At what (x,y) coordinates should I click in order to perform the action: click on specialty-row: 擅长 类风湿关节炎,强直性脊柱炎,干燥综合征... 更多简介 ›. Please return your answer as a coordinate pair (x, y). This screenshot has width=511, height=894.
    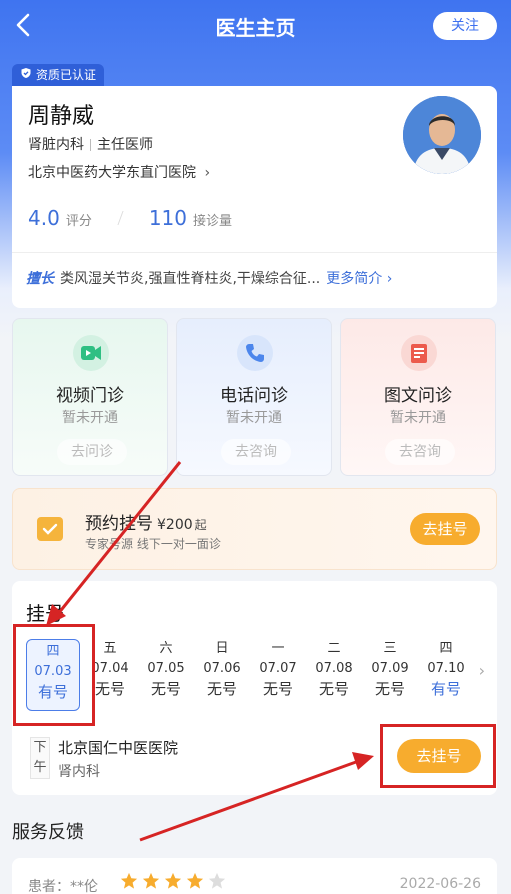
    Looking at the image, I should click on (209, 278).